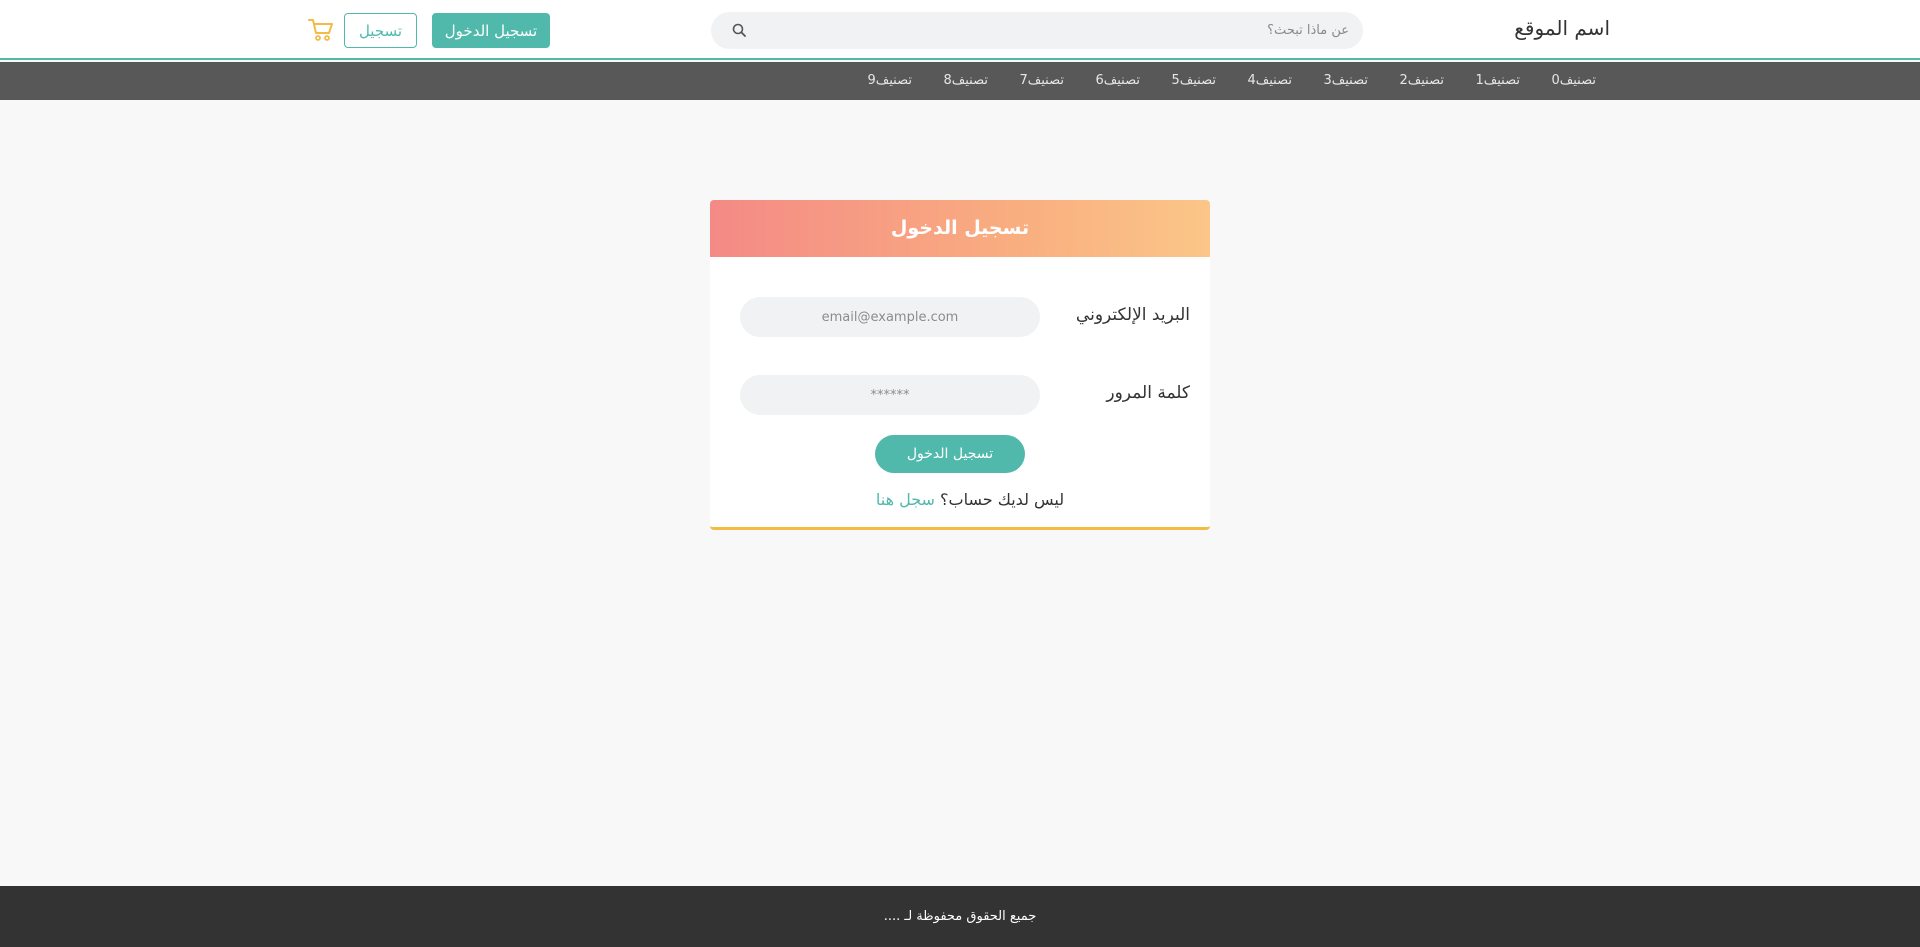  What do you see at coordinates (890, 395) in the screenshot?
I see `password-field` at bounding box center [890, 395].